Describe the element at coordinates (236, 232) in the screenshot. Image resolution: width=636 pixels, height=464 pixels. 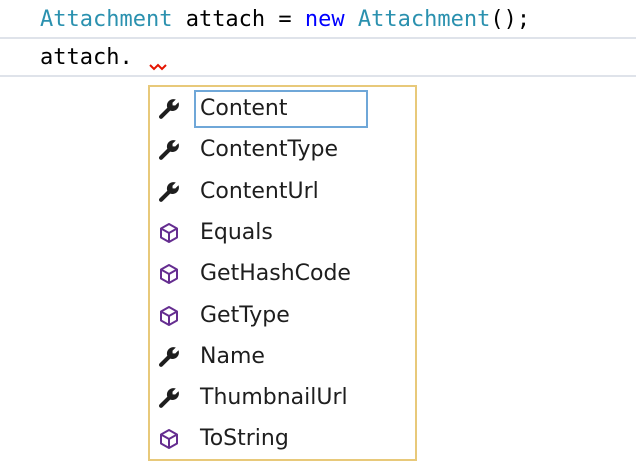
I see `completion-item-label: Equals` at that location.